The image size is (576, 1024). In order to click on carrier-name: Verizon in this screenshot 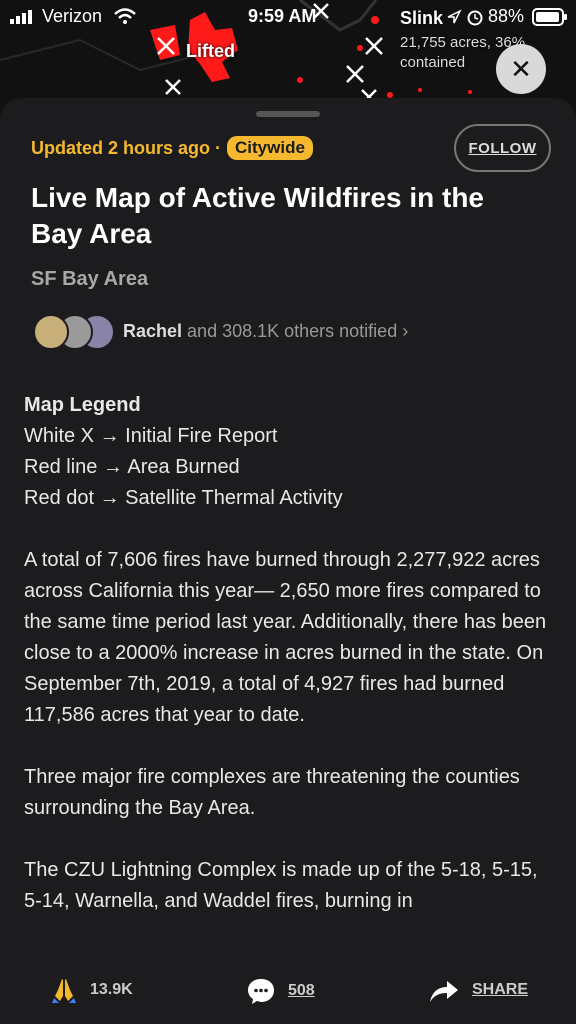, I will do `click(72, 16)`.